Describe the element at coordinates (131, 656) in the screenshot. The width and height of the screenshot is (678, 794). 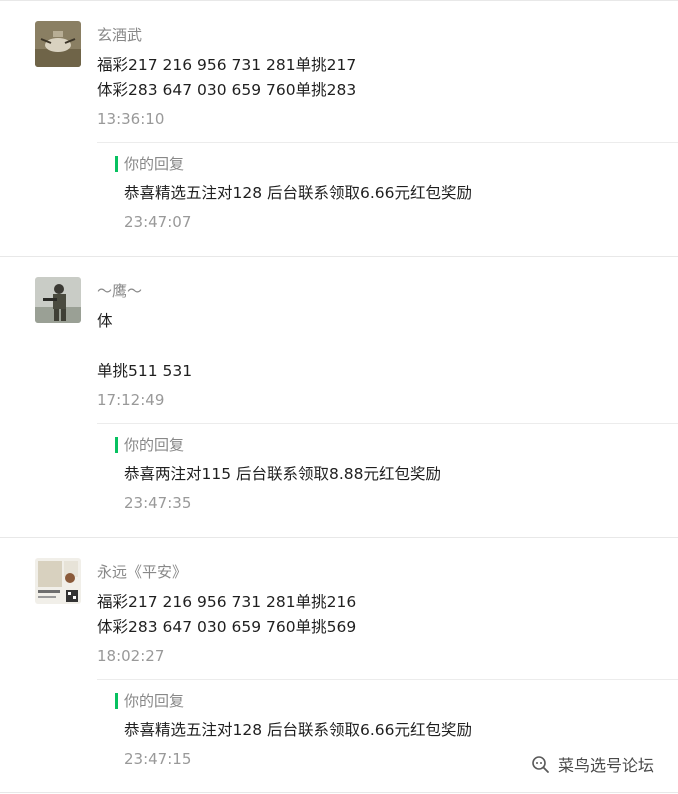
I see `comment-time: 18:02:27` at that location.